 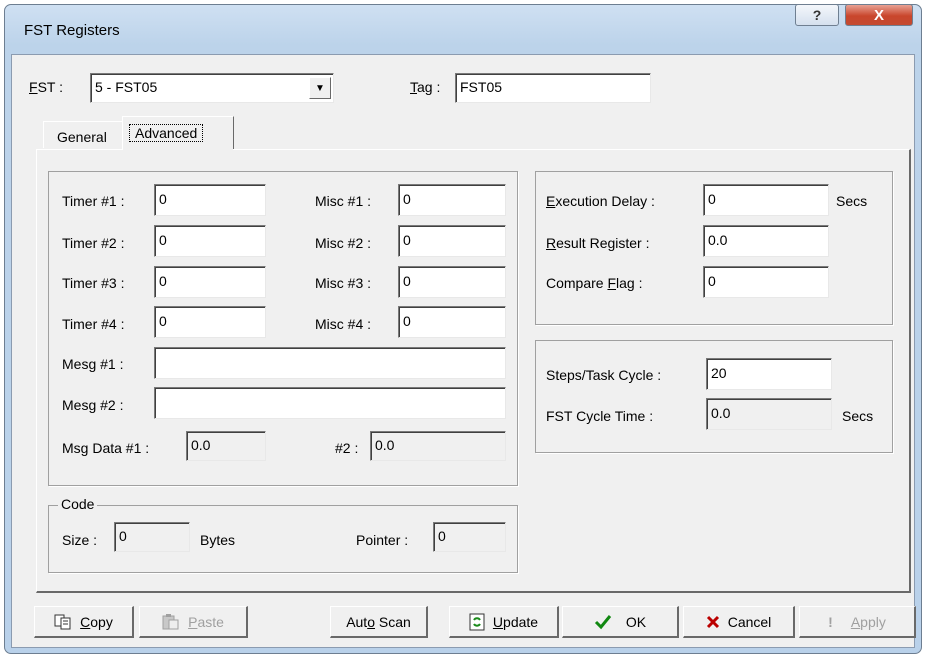 What do you see at coordinates (868, 621) in the screenshot?
I see `apply-label: Apply` at bounding box center [868, 621].